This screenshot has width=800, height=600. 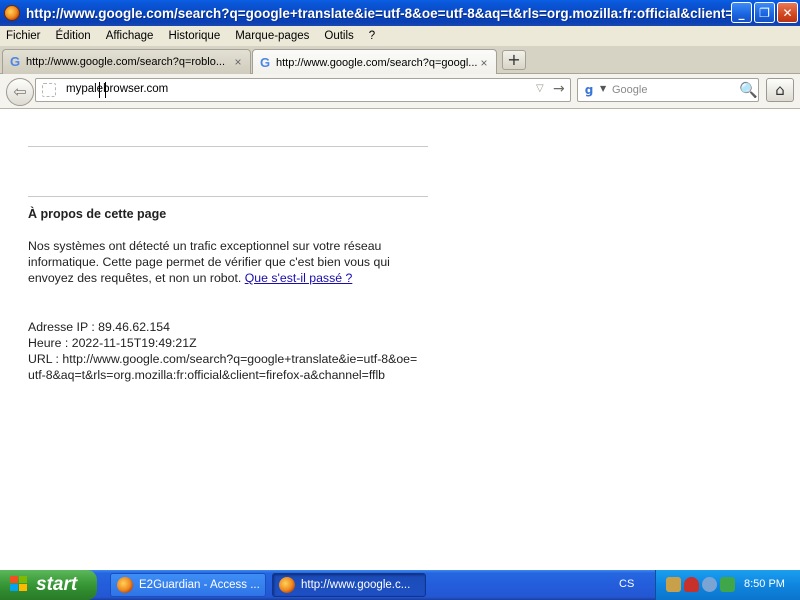 I want to click on security-shield-icon, so click(x=691, y=584).